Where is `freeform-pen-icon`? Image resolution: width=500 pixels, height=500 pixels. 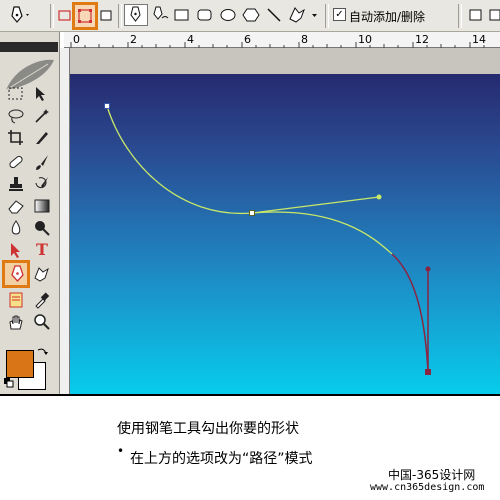
freeform-pen-icon is located at coordinates (160, 15).